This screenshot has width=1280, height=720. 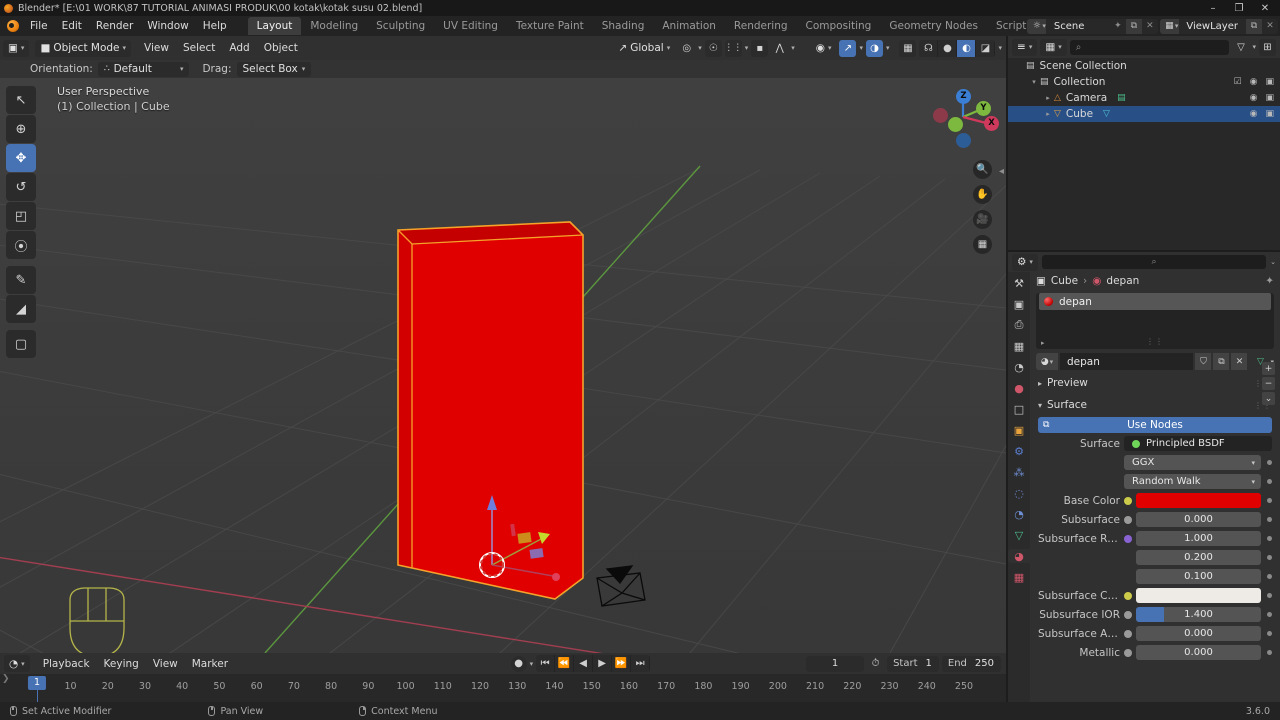 I want to click on fake-user-button: ⛉, so click(x=1203, y=361).